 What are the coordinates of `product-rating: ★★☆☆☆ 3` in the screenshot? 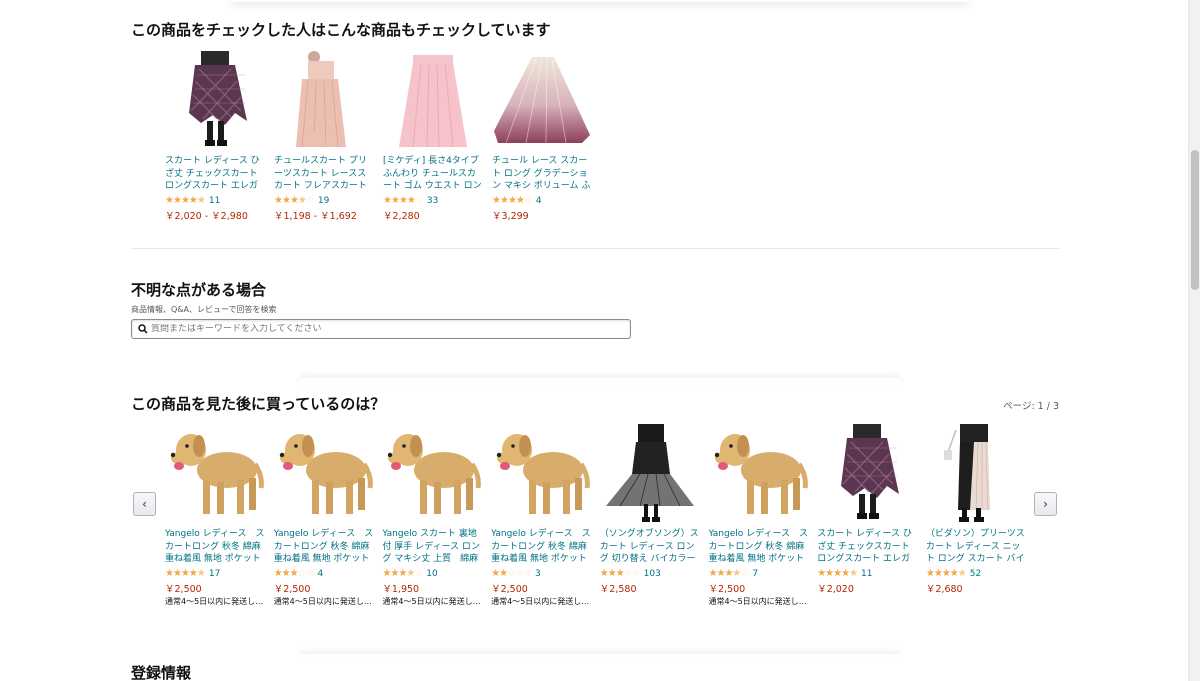 It's located at (541, 574).